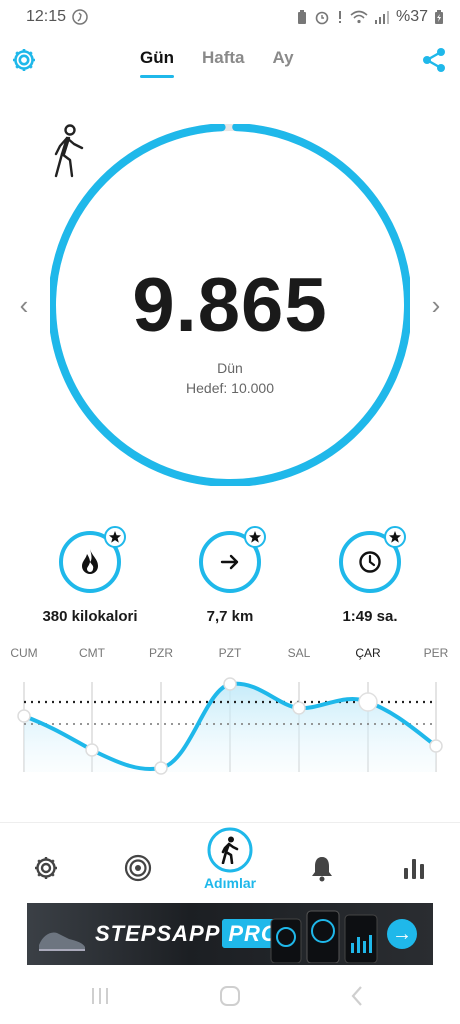  What do you see at coordinates (138, 868) in the screenshot?
I see `target-icon` at bounding box center [138, 868].